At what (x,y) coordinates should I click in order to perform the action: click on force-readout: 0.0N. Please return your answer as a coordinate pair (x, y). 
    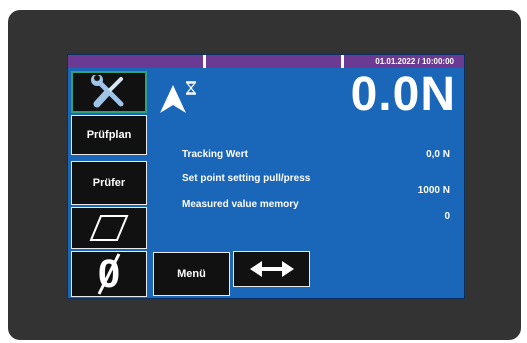
    Looking at the image, I should click on (403, 94).